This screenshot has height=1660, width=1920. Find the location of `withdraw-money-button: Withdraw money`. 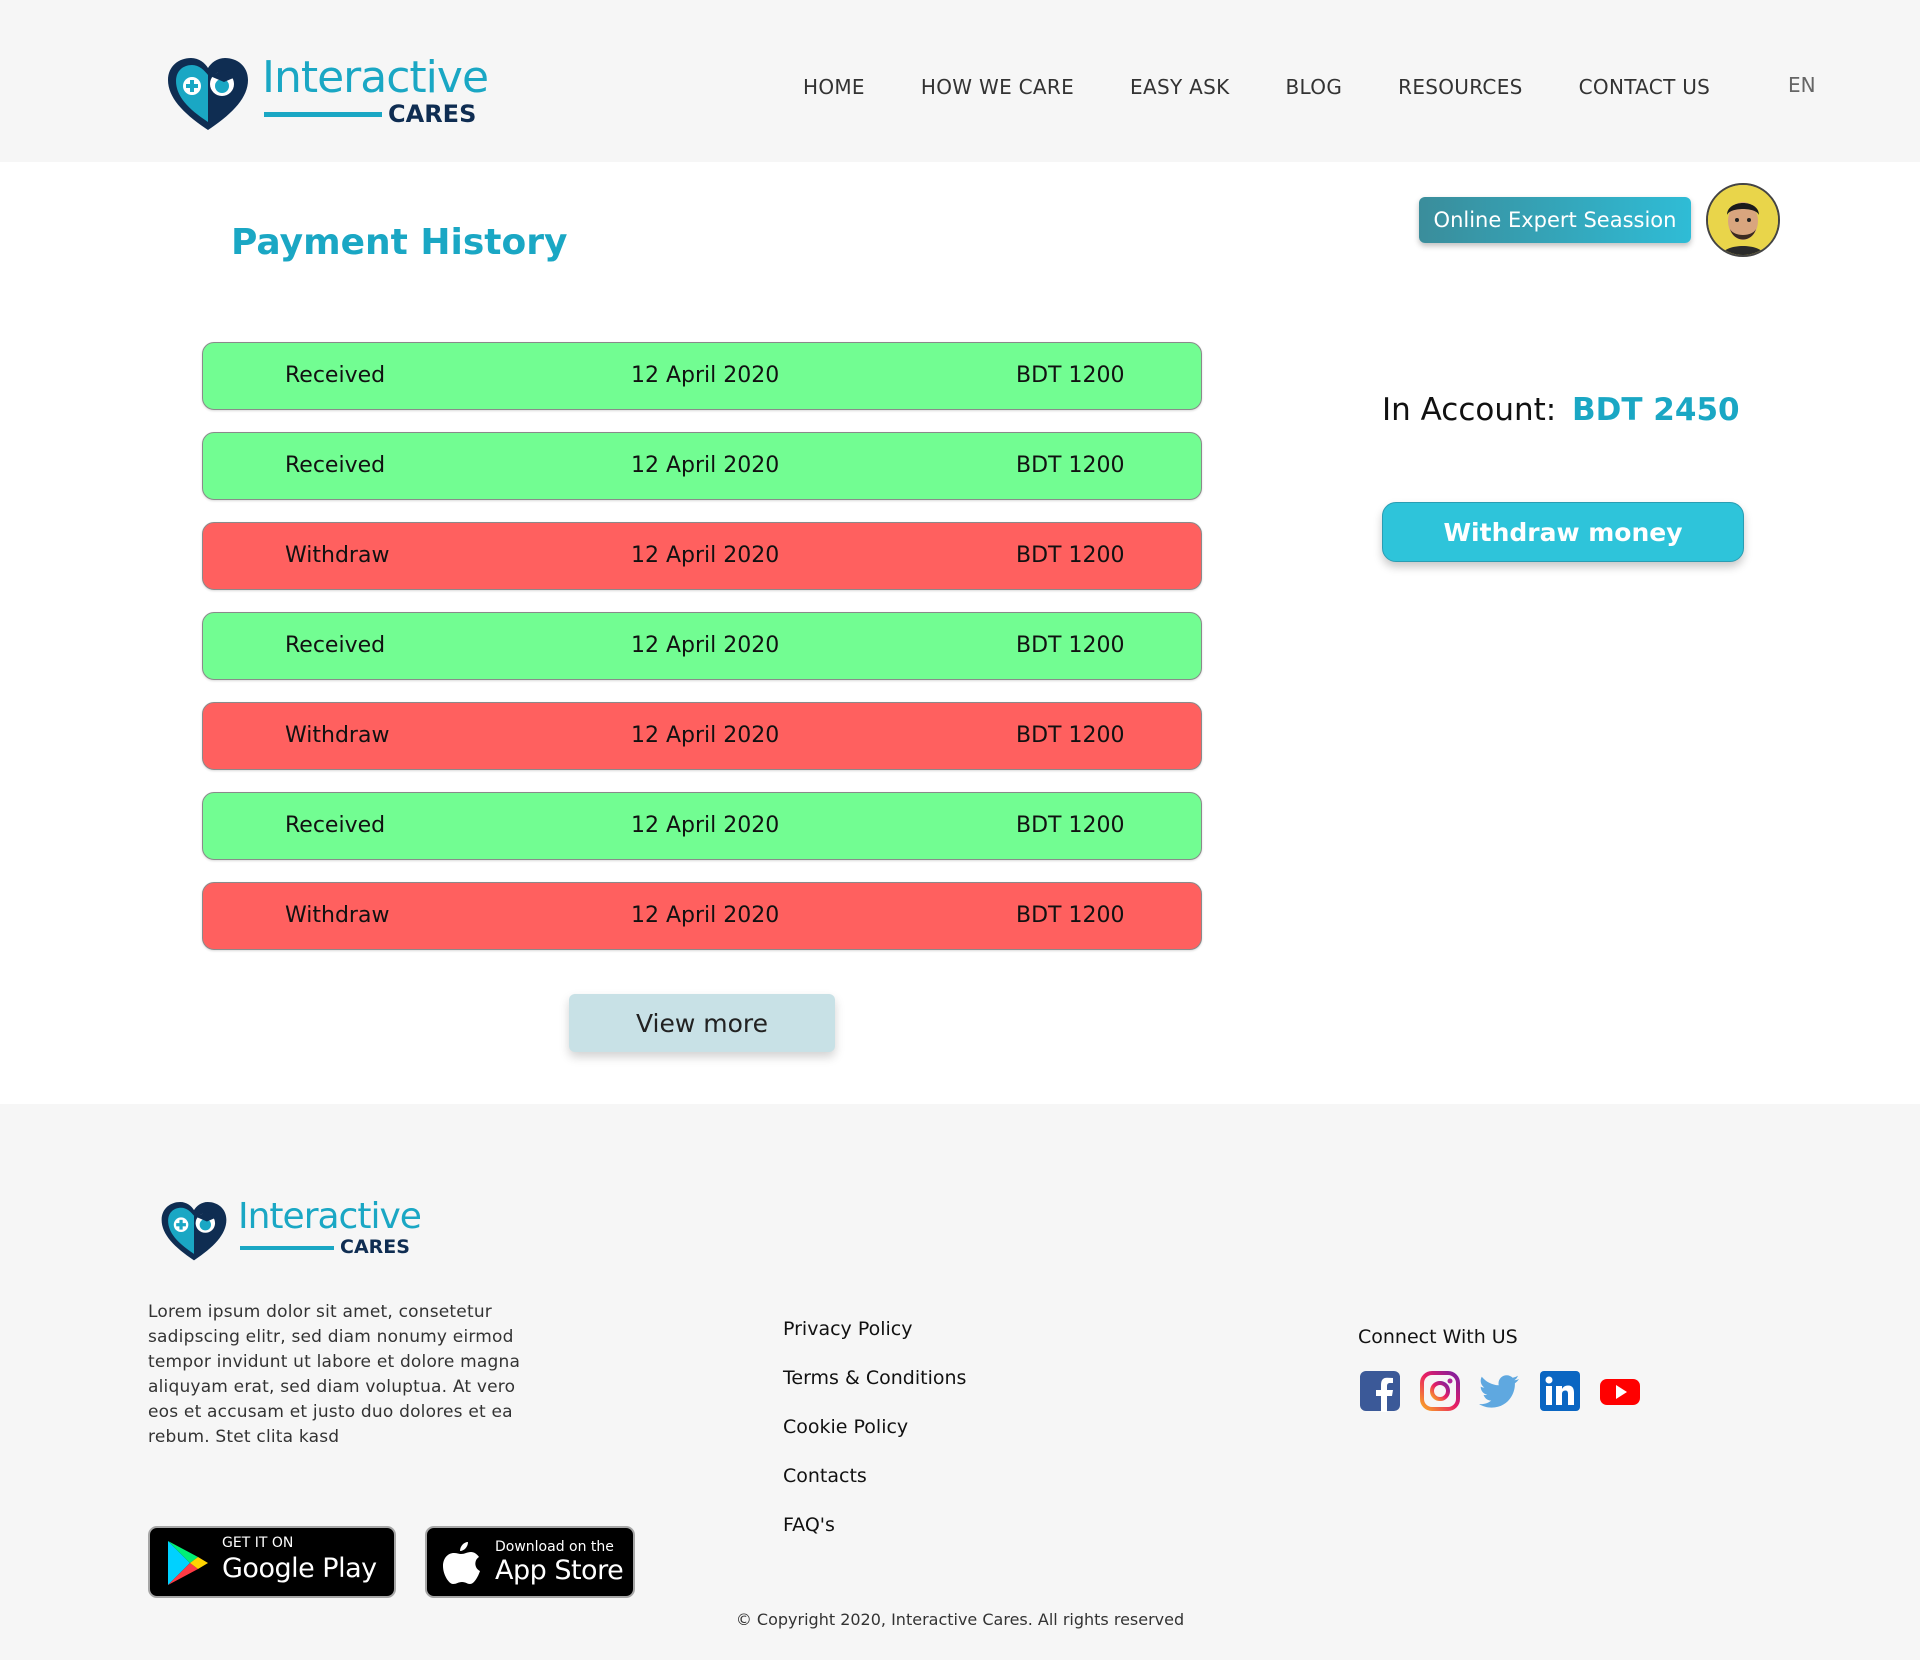

withdraw-money-button: Withdraw money is located at coordinates (1563, 532).